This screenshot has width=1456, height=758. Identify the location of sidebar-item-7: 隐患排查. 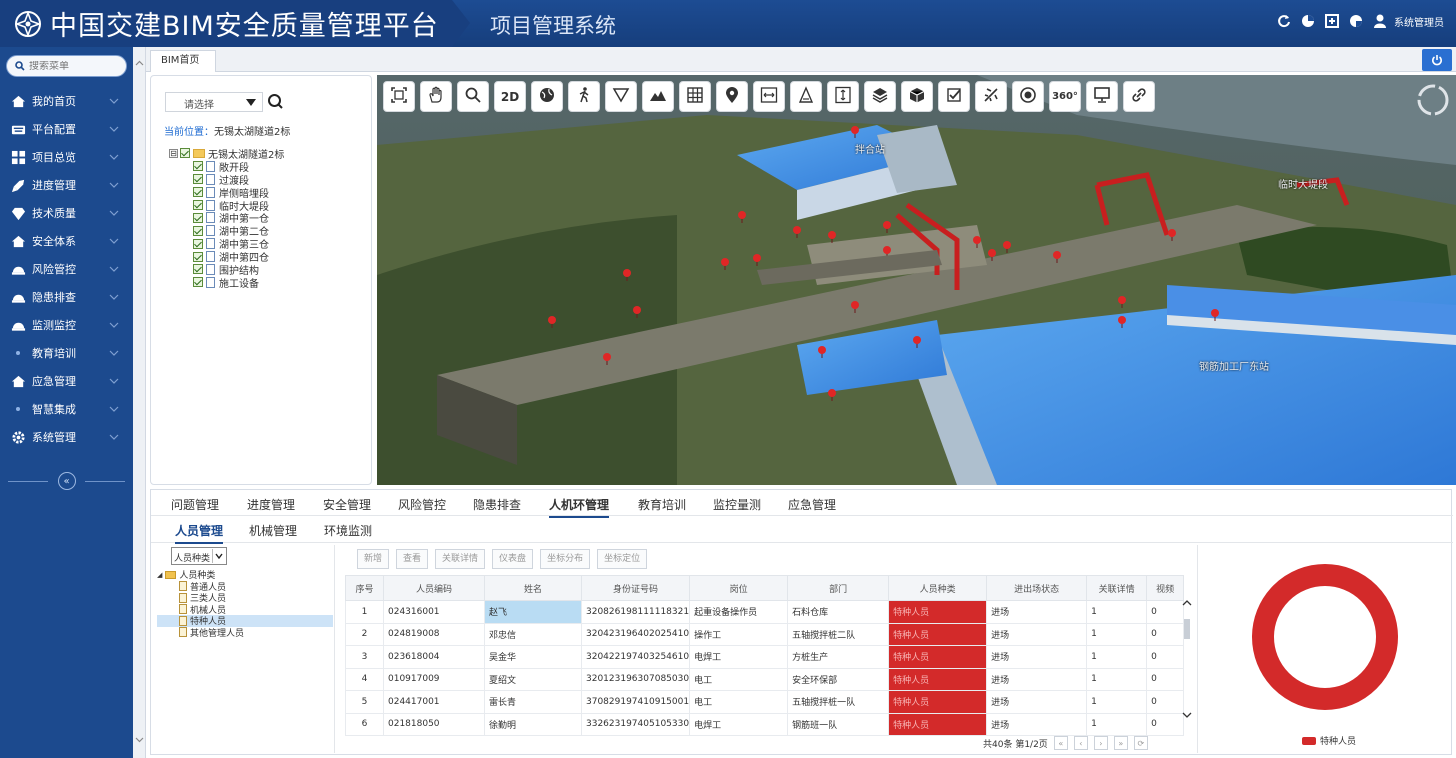
(66, 297).